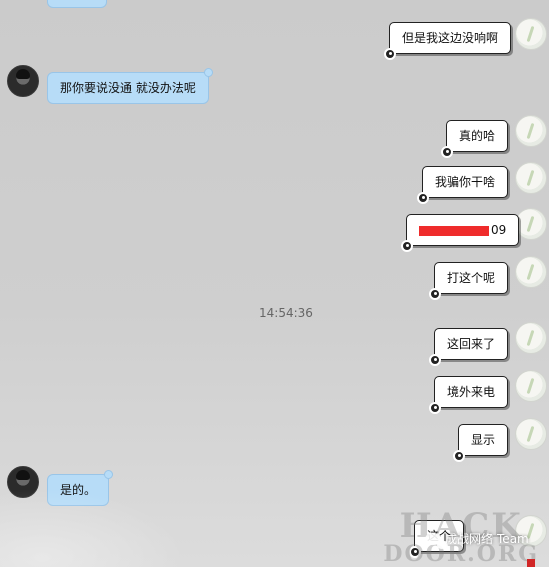 This screenshot has width=549, height=567. Describe the element at coordinates (471, 278) in the screenshot. I see `message-text: 打这个呢` at that location.